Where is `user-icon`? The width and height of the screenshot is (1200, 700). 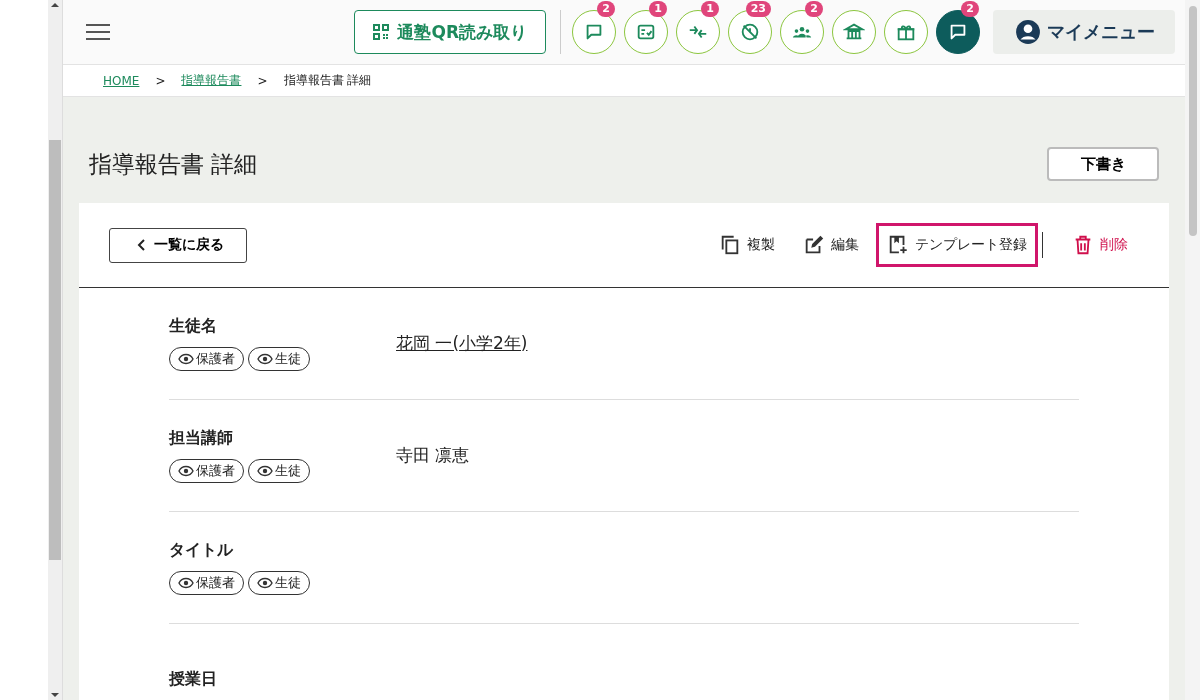
user-icon is located at coordinates (1028, 32).